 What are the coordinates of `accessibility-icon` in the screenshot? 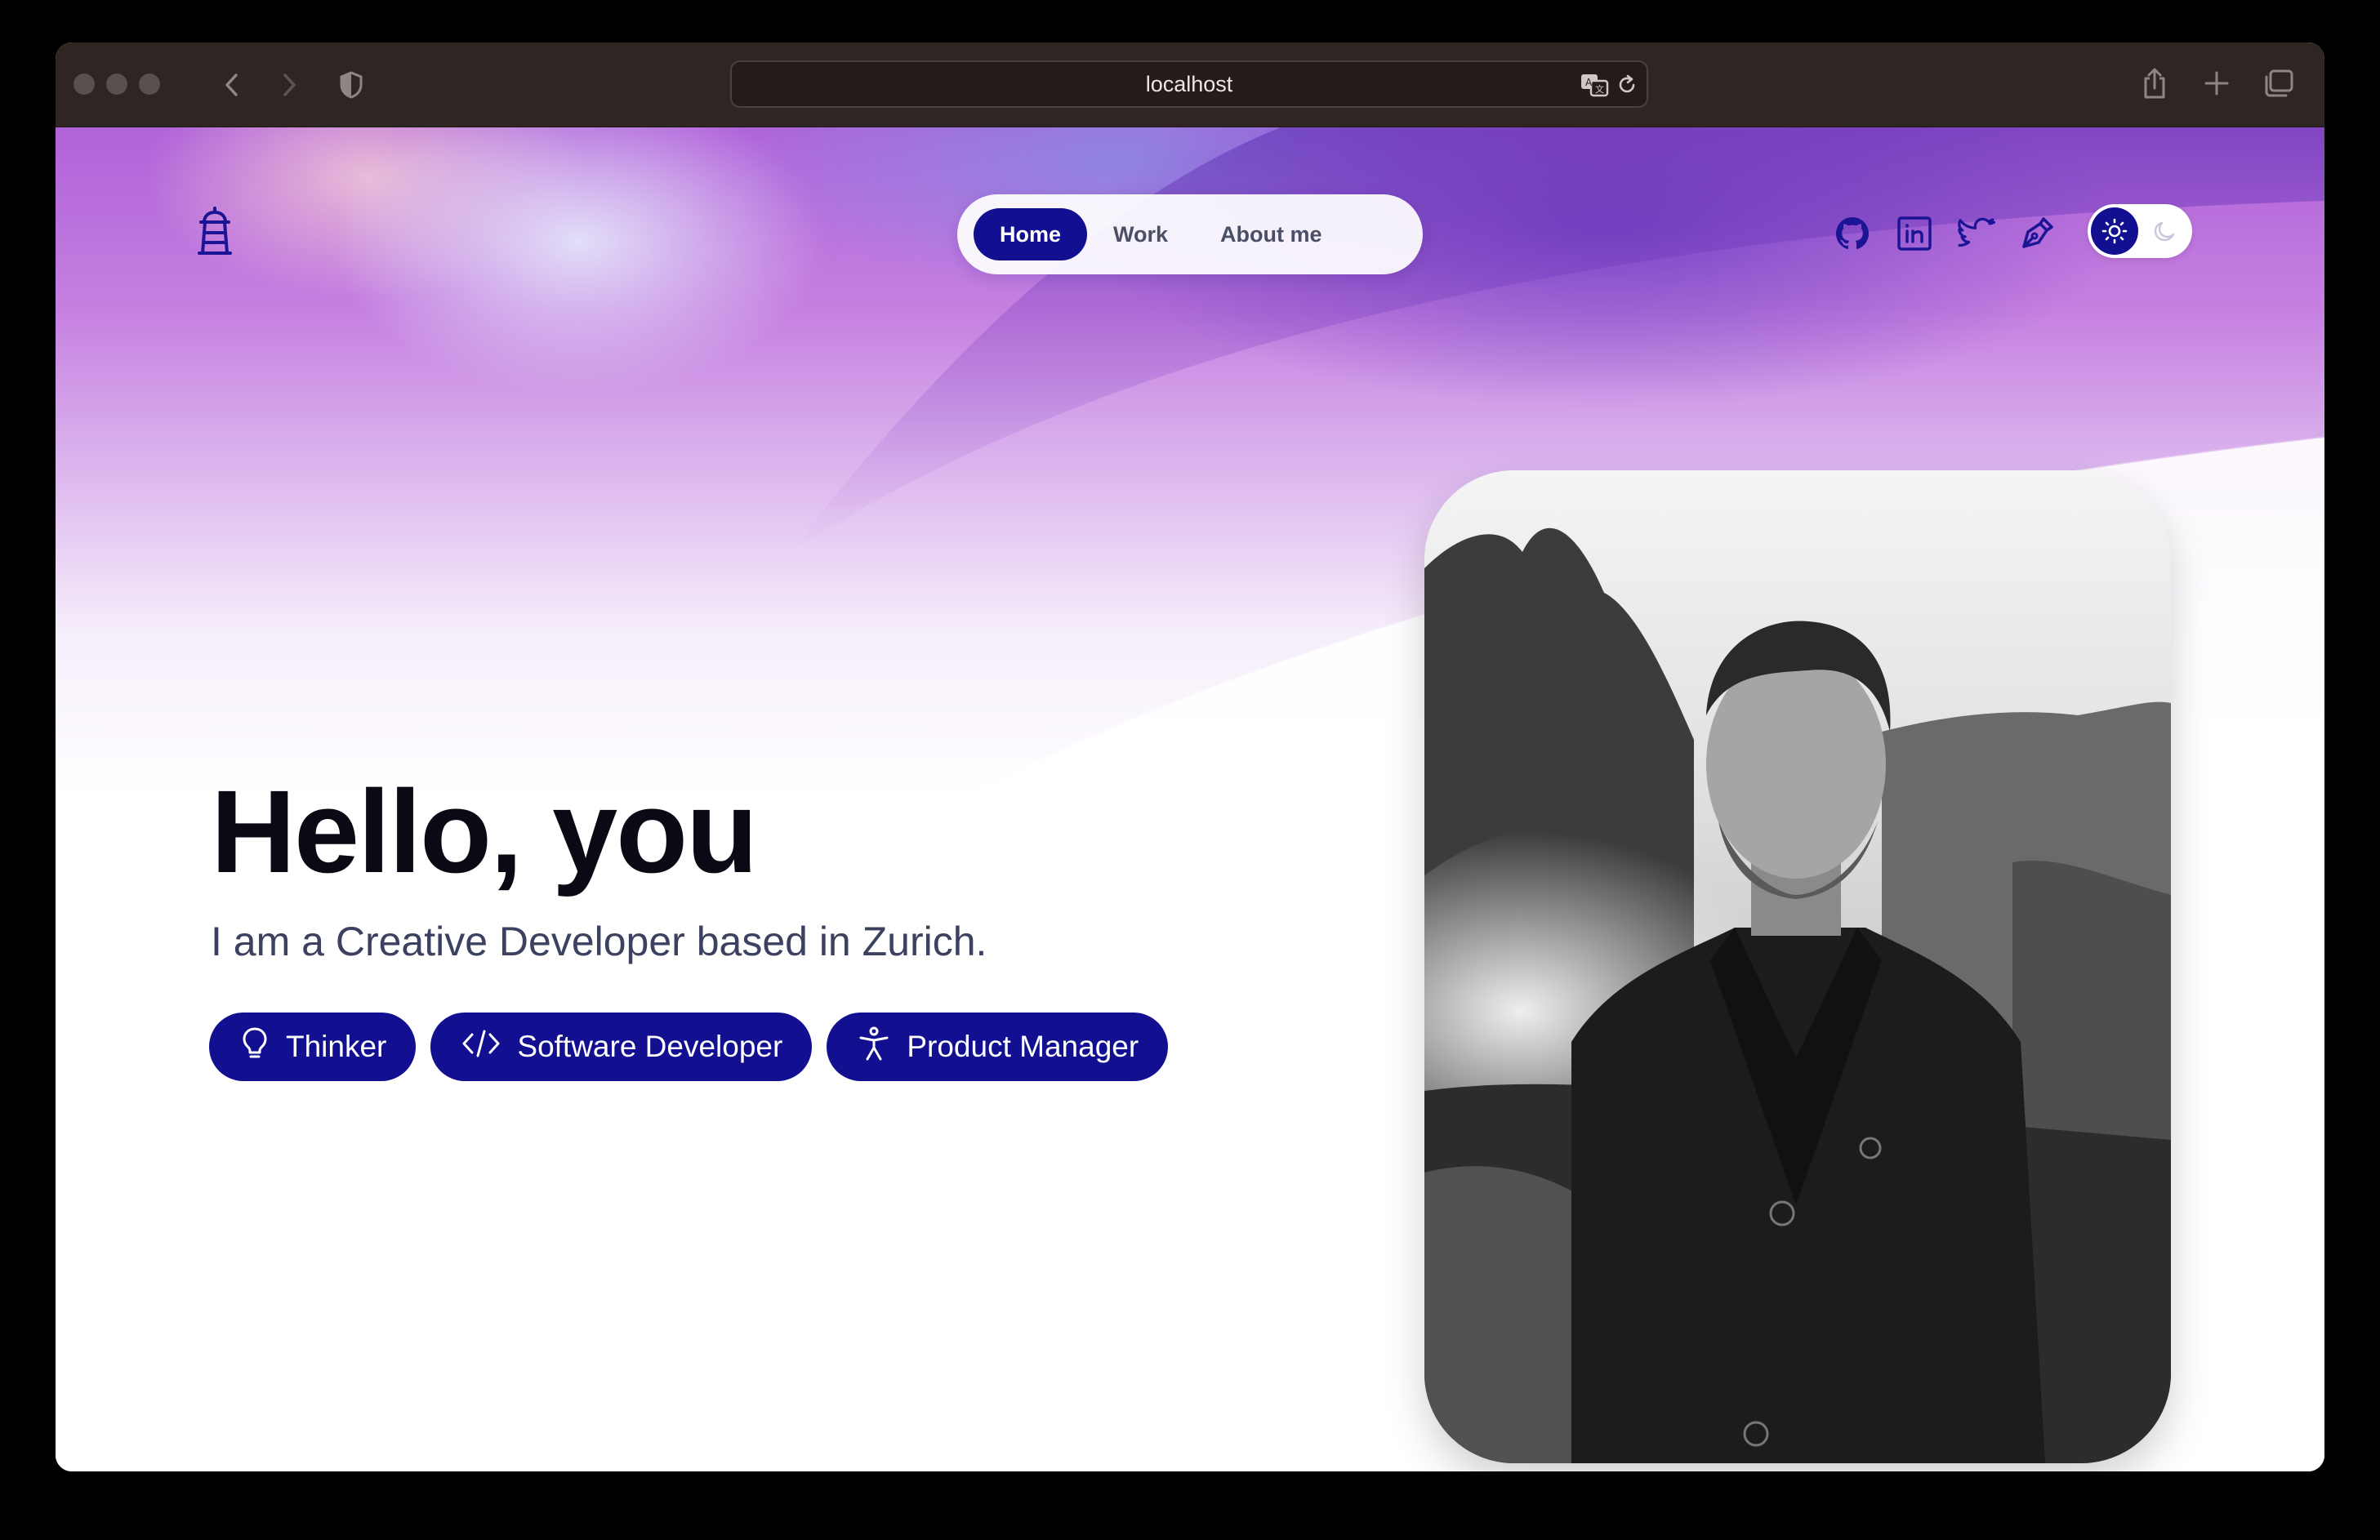 It's located at (874, 1047).